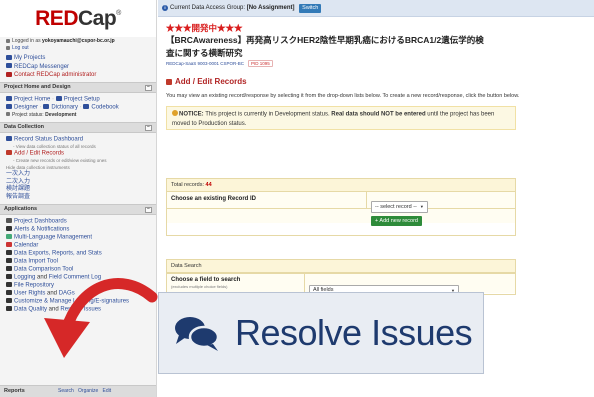  I want to click on notice-strong: Real data should NOT be entered, so click(378, 114).